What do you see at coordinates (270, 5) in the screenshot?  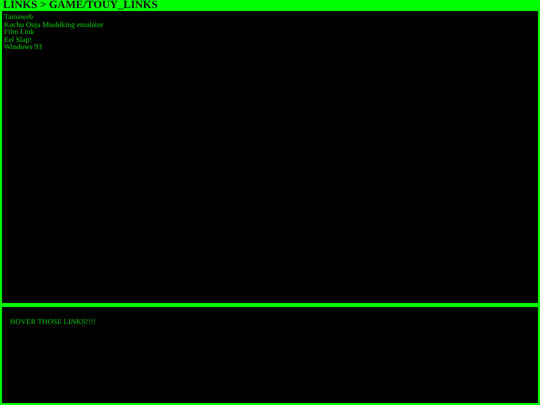 I see `page-title: LINKS > GAME/TOUY_LINKS` at bounding box center [270, 5].